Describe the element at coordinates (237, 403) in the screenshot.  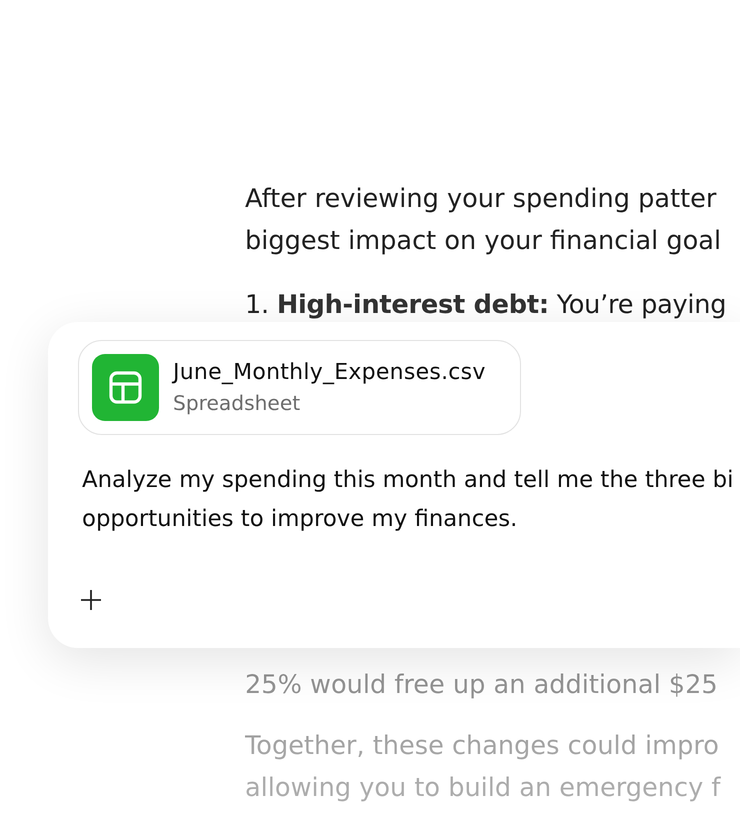
I see `file-type: Spreadsheet` at that location.